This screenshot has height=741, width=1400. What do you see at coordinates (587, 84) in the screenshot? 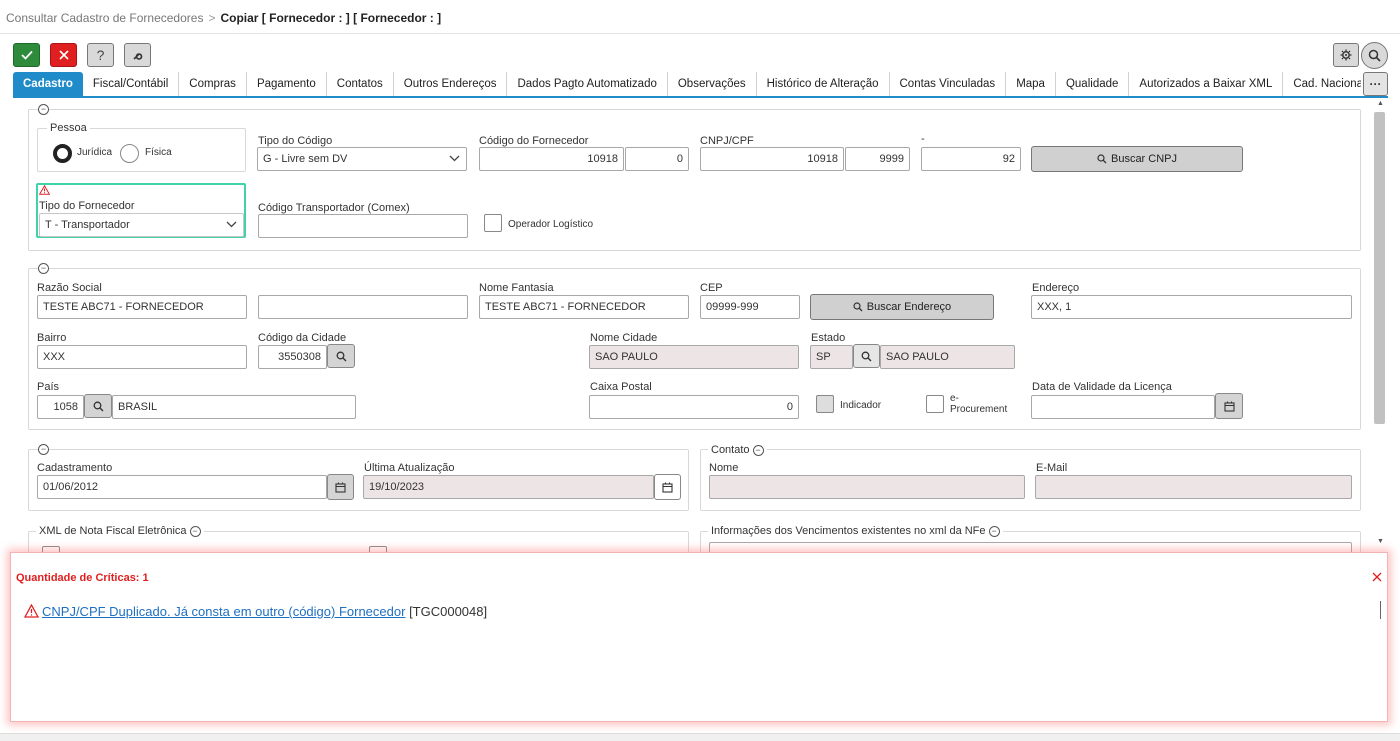
I see `tab-6: Dados Pagto Automatizado` at bounding box center [587, 84].